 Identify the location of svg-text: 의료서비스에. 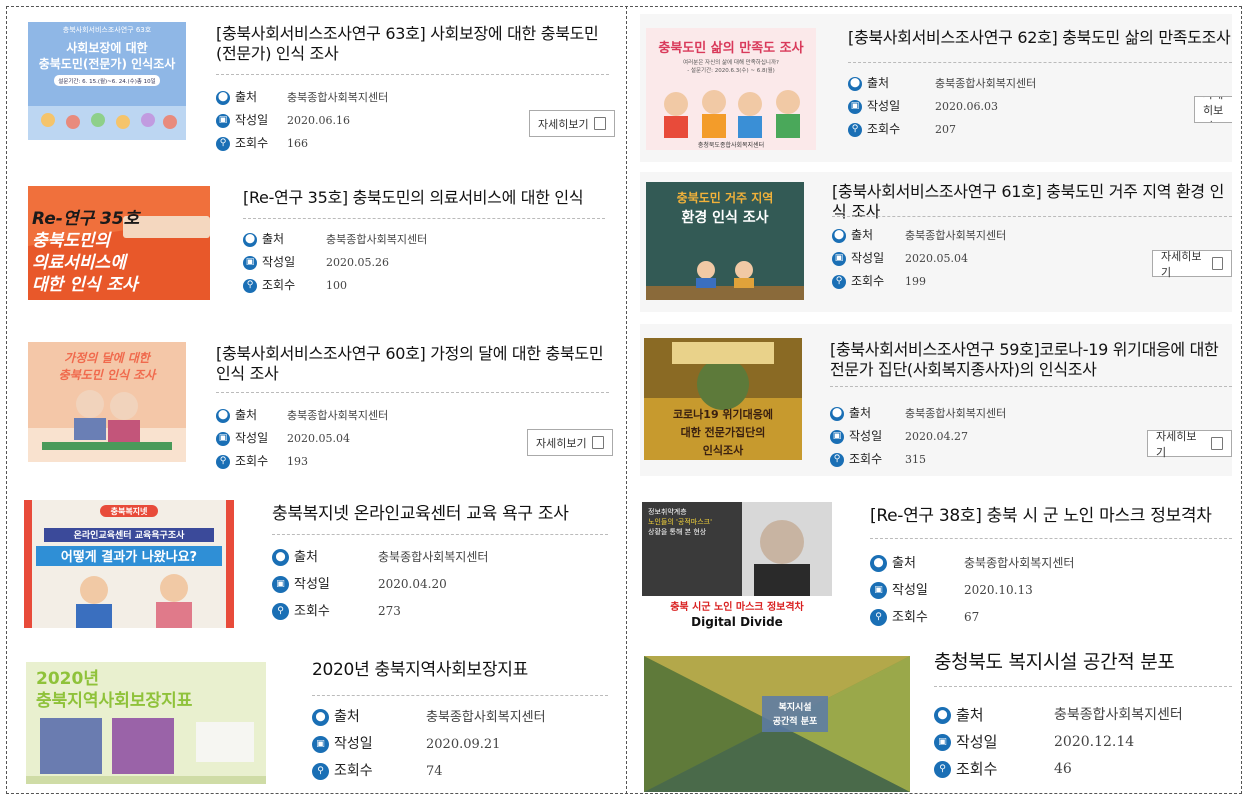
(80, 263).